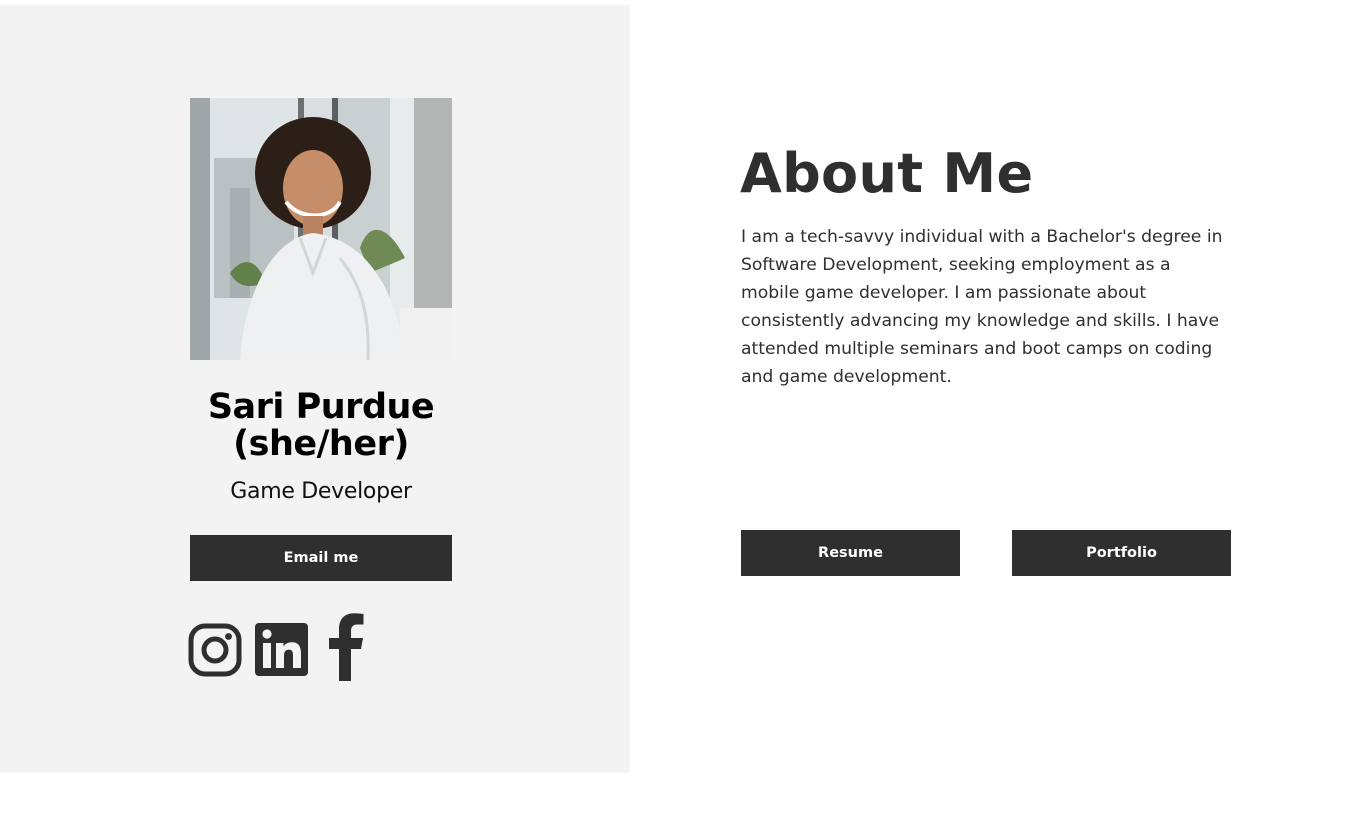 This screenshot has height=820, width=1366. What do you see at coordinates (850, 553) in the screenshot?
I see `resume-button: Resume` at bounding box center [850, 553].